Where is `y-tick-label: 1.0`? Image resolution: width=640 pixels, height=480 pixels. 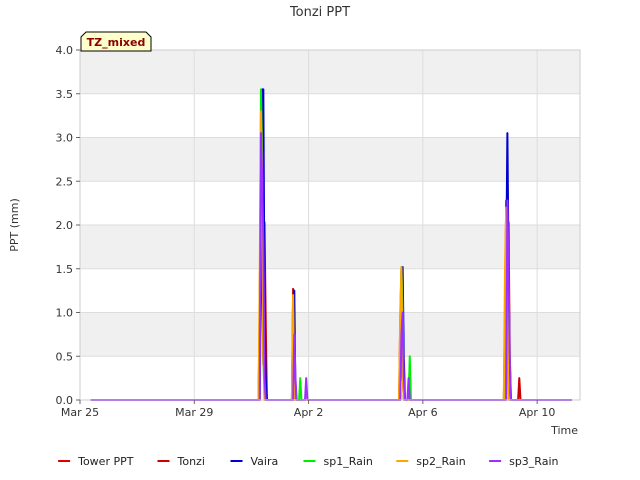
y-tick-label: 1.0 is located at coordinates (65, 313).